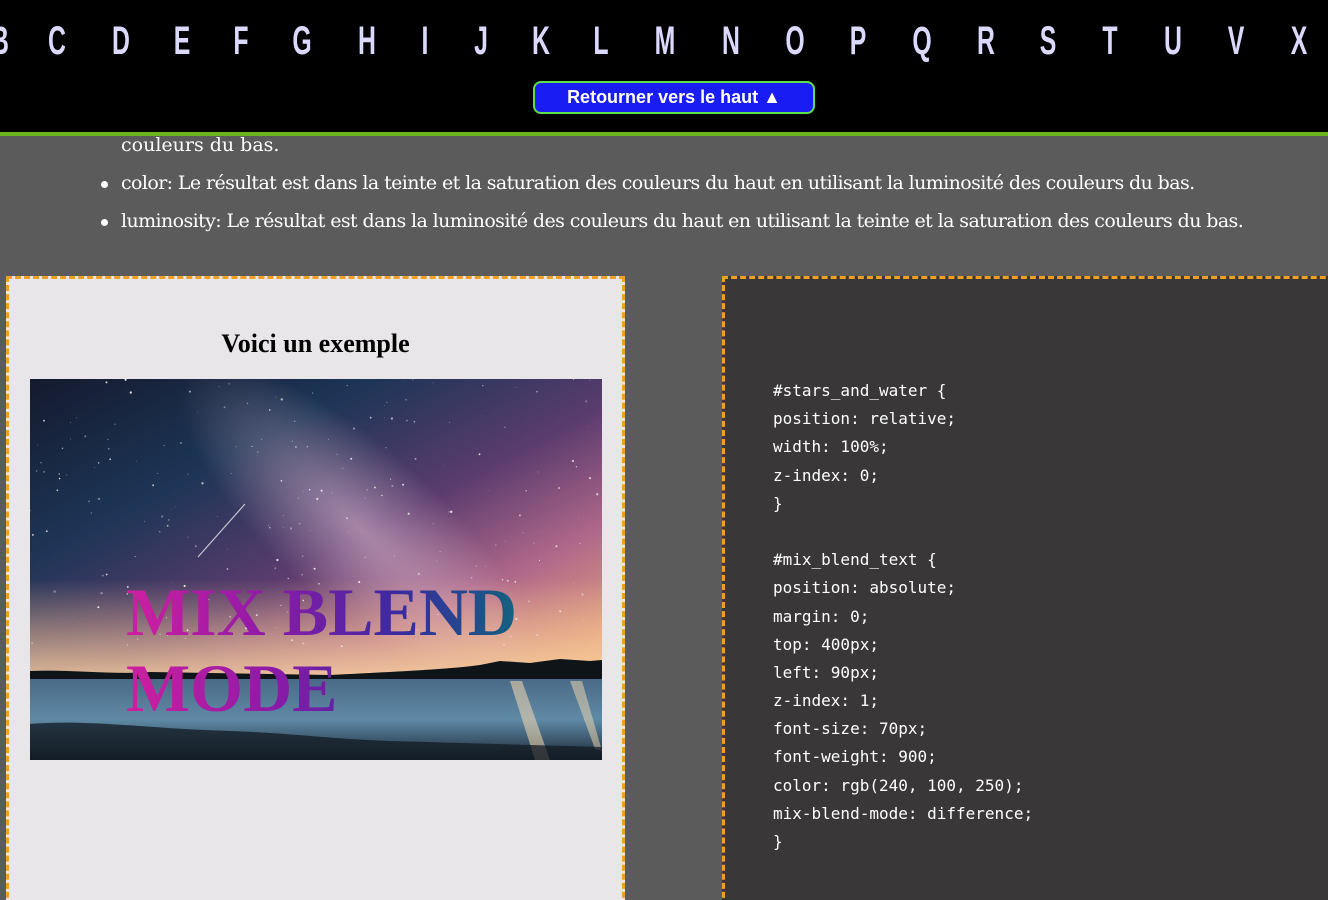 The image size is (1328, 900). I want to click on code-line: font-size: 70px;, so click(850, 729).